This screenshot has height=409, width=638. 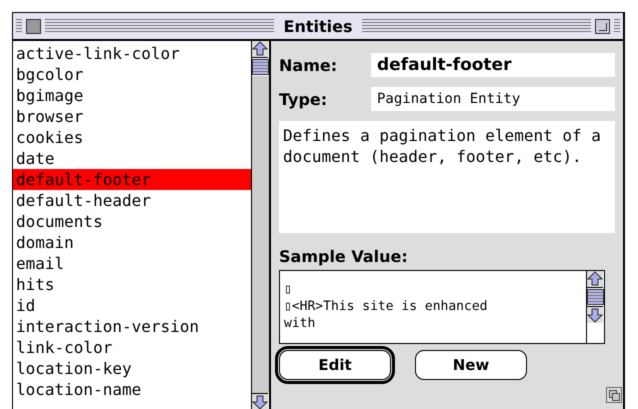 I want to click on list-item: bgimage, so click(x=132, y=95).